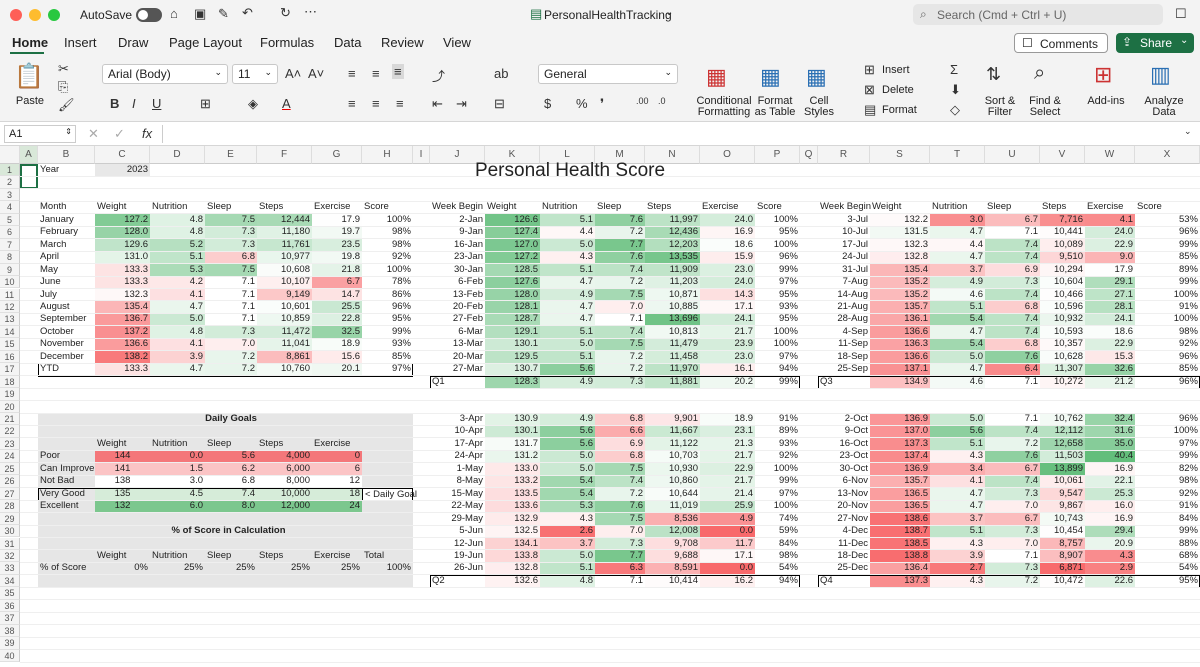  I want to click on goal-label: Excellent, so click(66, 506).